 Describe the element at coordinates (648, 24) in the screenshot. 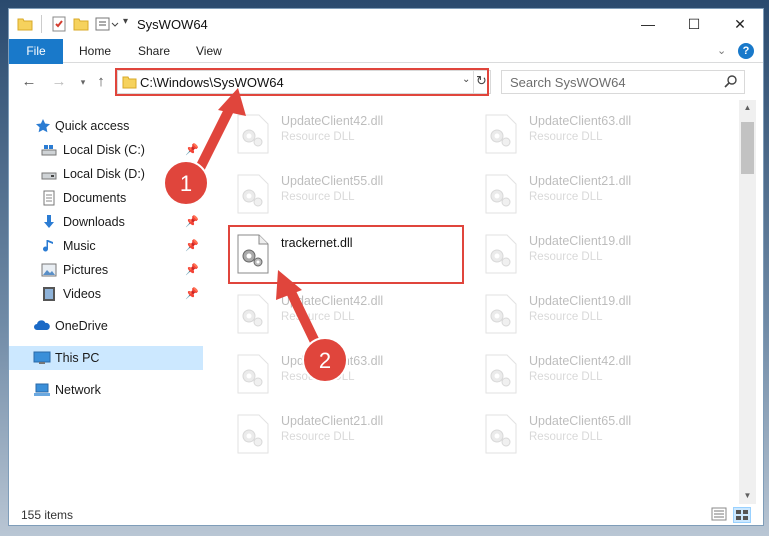

I see `minimize-button: —` at that location.